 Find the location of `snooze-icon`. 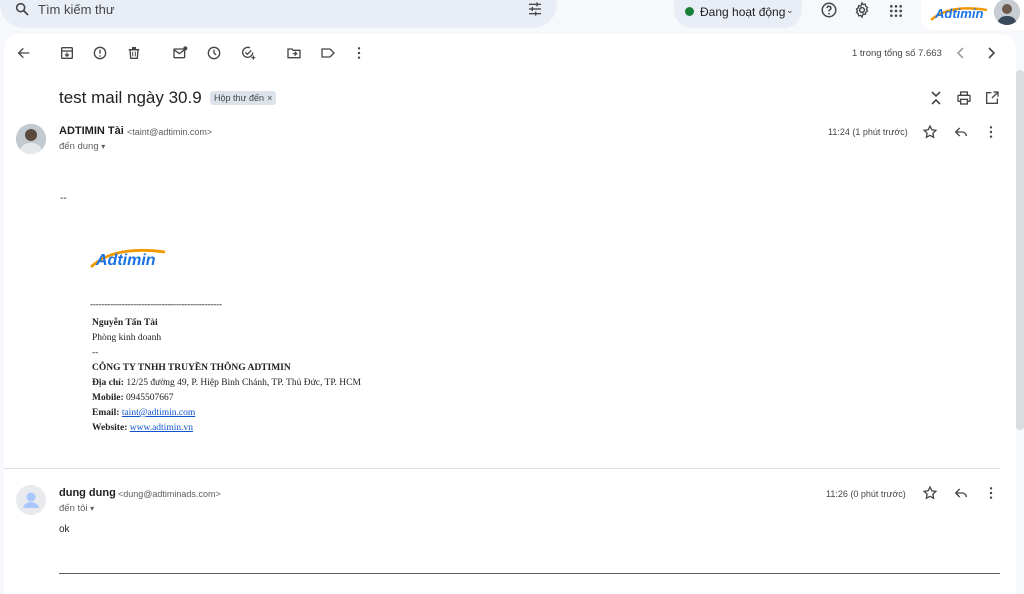

snooze-icon is located at coordinates (214, 55).